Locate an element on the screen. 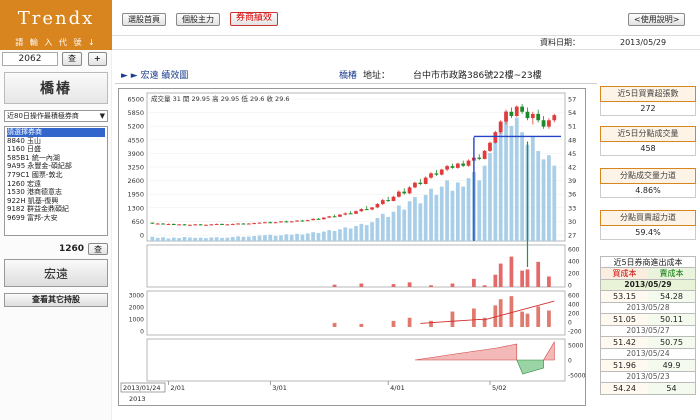  broker-name-button: 宏遠 is located at coordinates (56, 273).